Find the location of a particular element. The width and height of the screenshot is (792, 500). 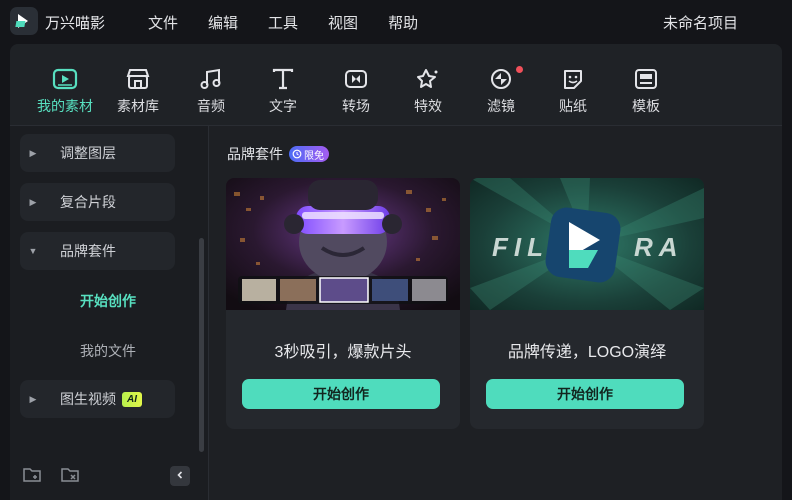

card-title: 品牌传递，LOGO演绎 is located at coordinates (587, 352).